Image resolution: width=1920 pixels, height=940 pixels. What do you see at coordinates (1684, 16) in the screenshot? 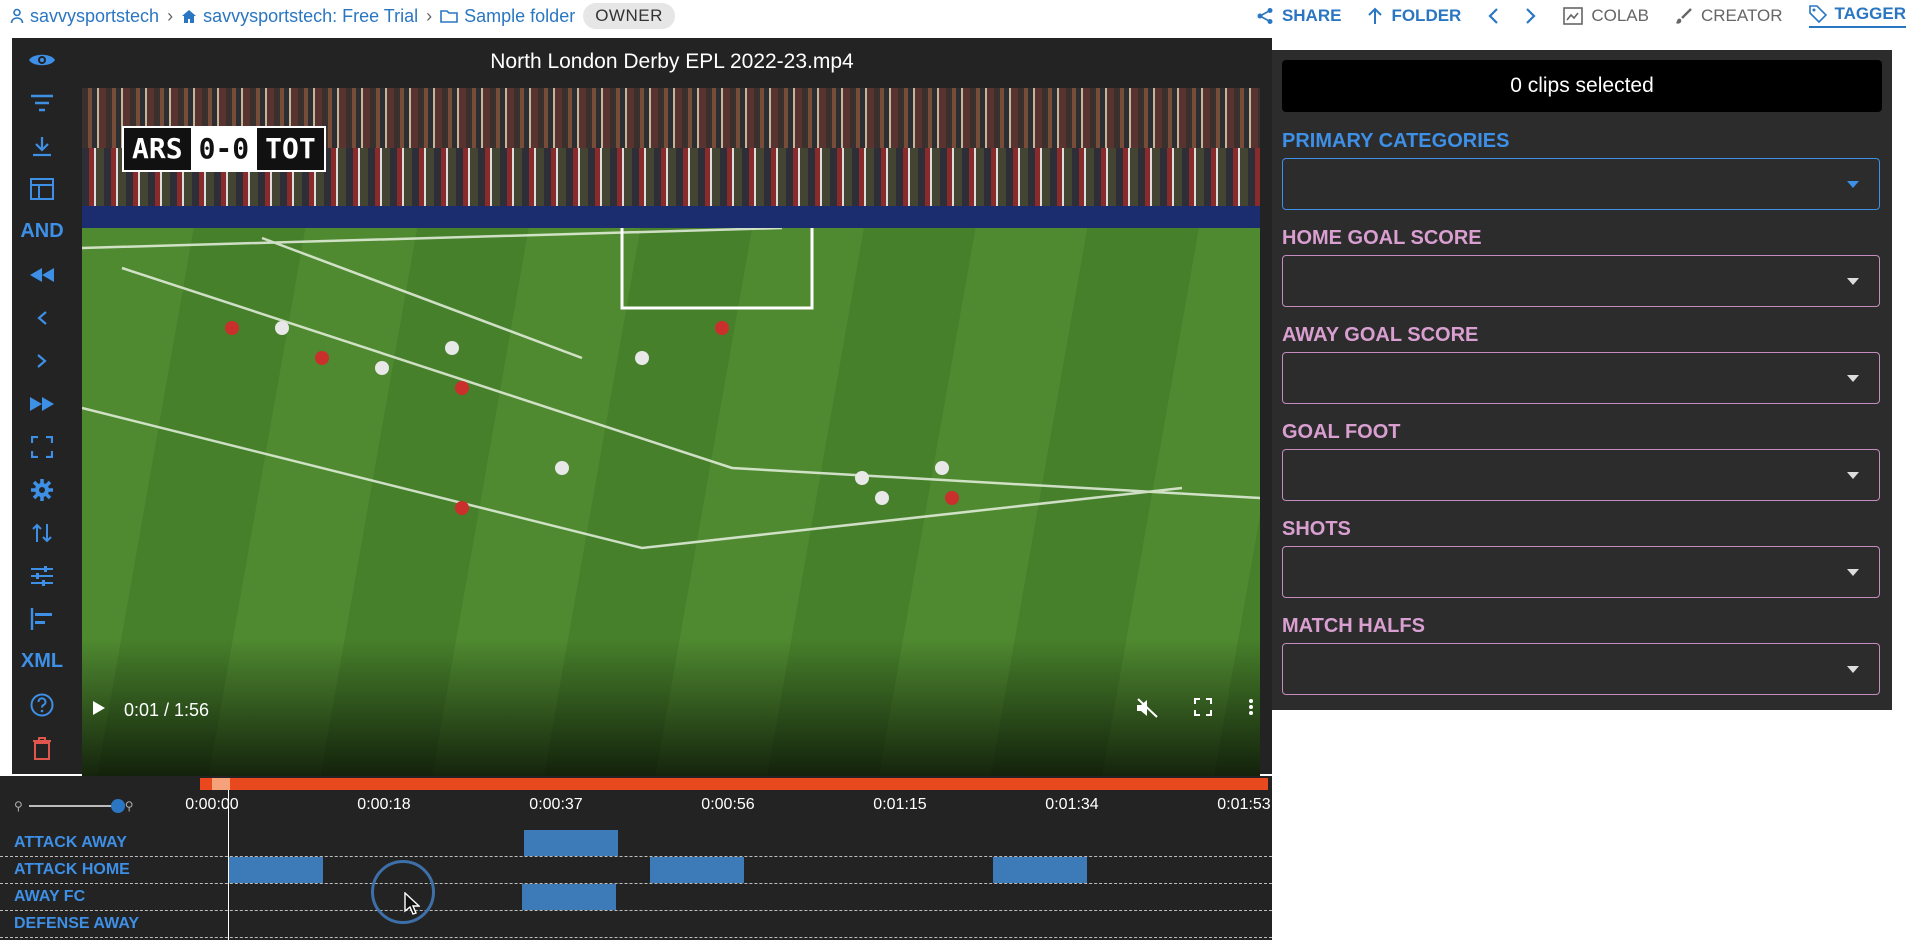
I see `brush-icon` at bounding box center [1684, 16].